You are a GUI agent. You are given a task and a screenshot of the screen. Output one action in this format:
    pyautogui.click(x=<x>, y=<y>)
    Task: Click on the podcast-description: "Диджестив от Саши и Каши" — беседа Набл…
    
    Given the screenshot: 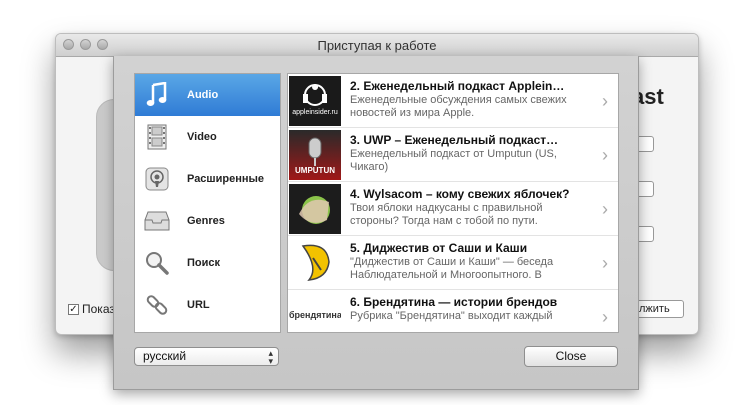 What is the action you would take?
    pyautogui.click(x=452, y=268)
    